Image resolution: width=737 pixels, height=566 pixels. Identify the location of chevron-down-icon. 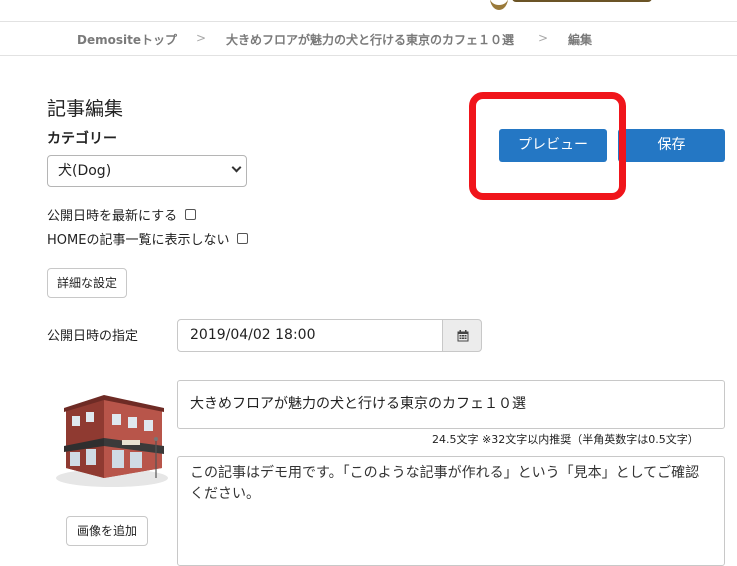
(236, 167).